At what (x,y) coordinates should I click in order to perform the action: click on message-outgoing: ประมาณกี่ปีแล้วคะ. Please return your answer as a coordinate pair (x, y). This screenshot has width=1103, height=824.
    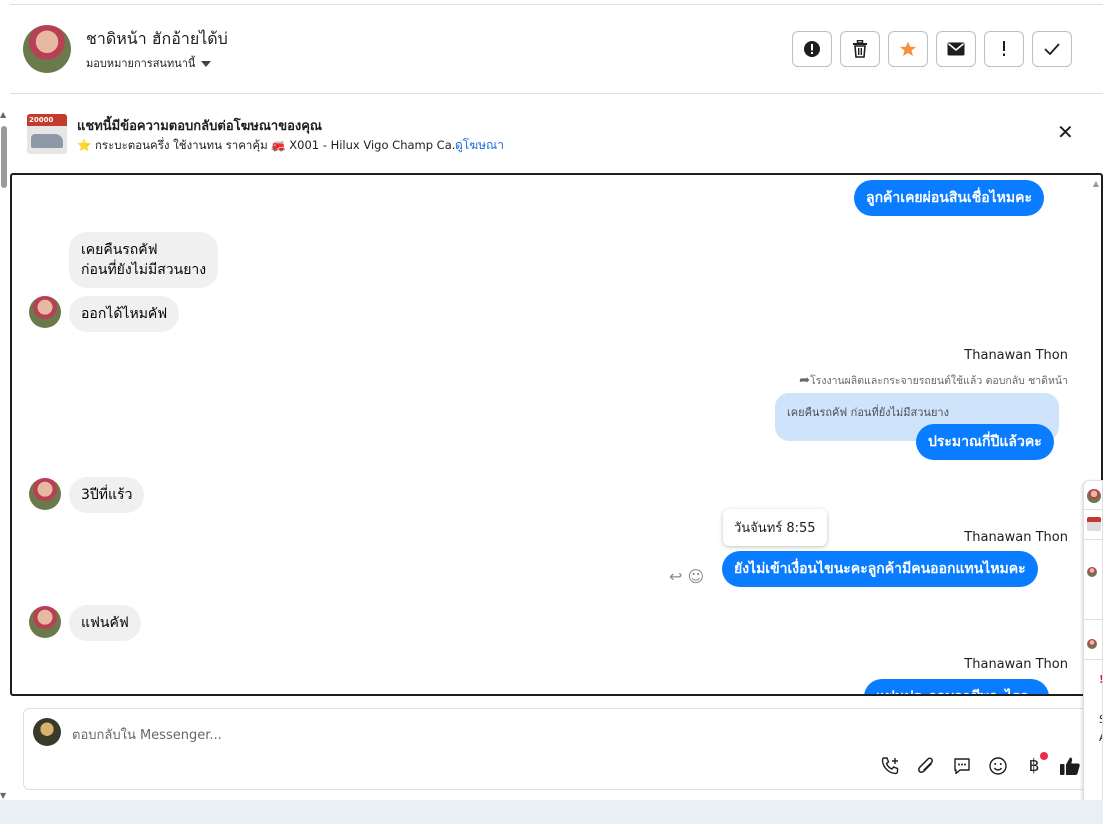
    Looking at the image, I should click on (985, 442).